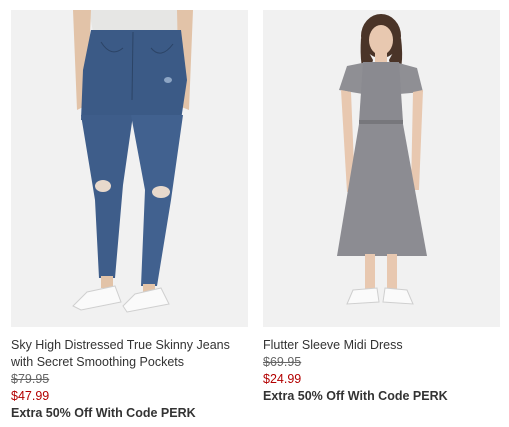 Image resolution: width=509 pixels, height=427 pixels. I want to click on original-price: $69.95, so click(282, 362).